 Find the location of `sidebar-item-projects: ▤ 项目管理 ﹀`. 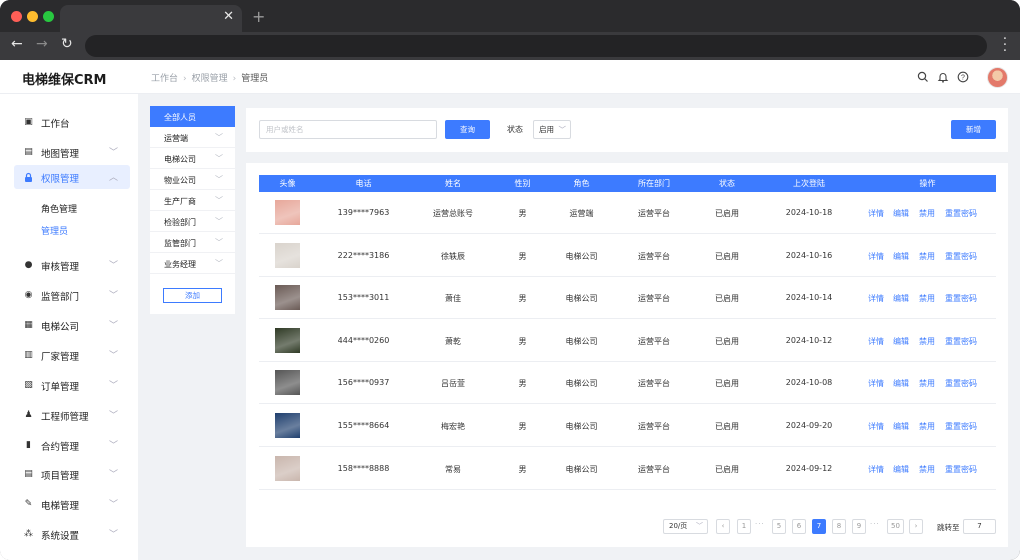

sidebar-item-projects: ▤ 项目管理 ﹀ is located at coordinates (72, 474).